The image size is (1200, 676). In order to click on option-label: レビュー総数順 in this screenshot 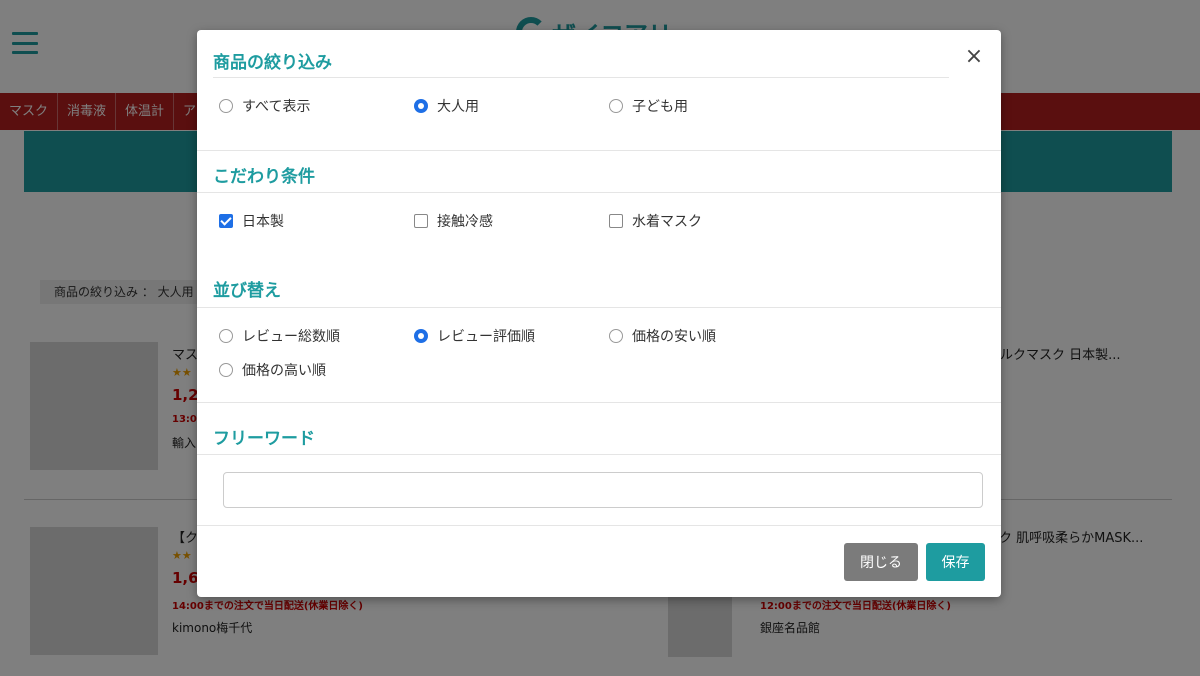, I will do `click(291, 337)`.